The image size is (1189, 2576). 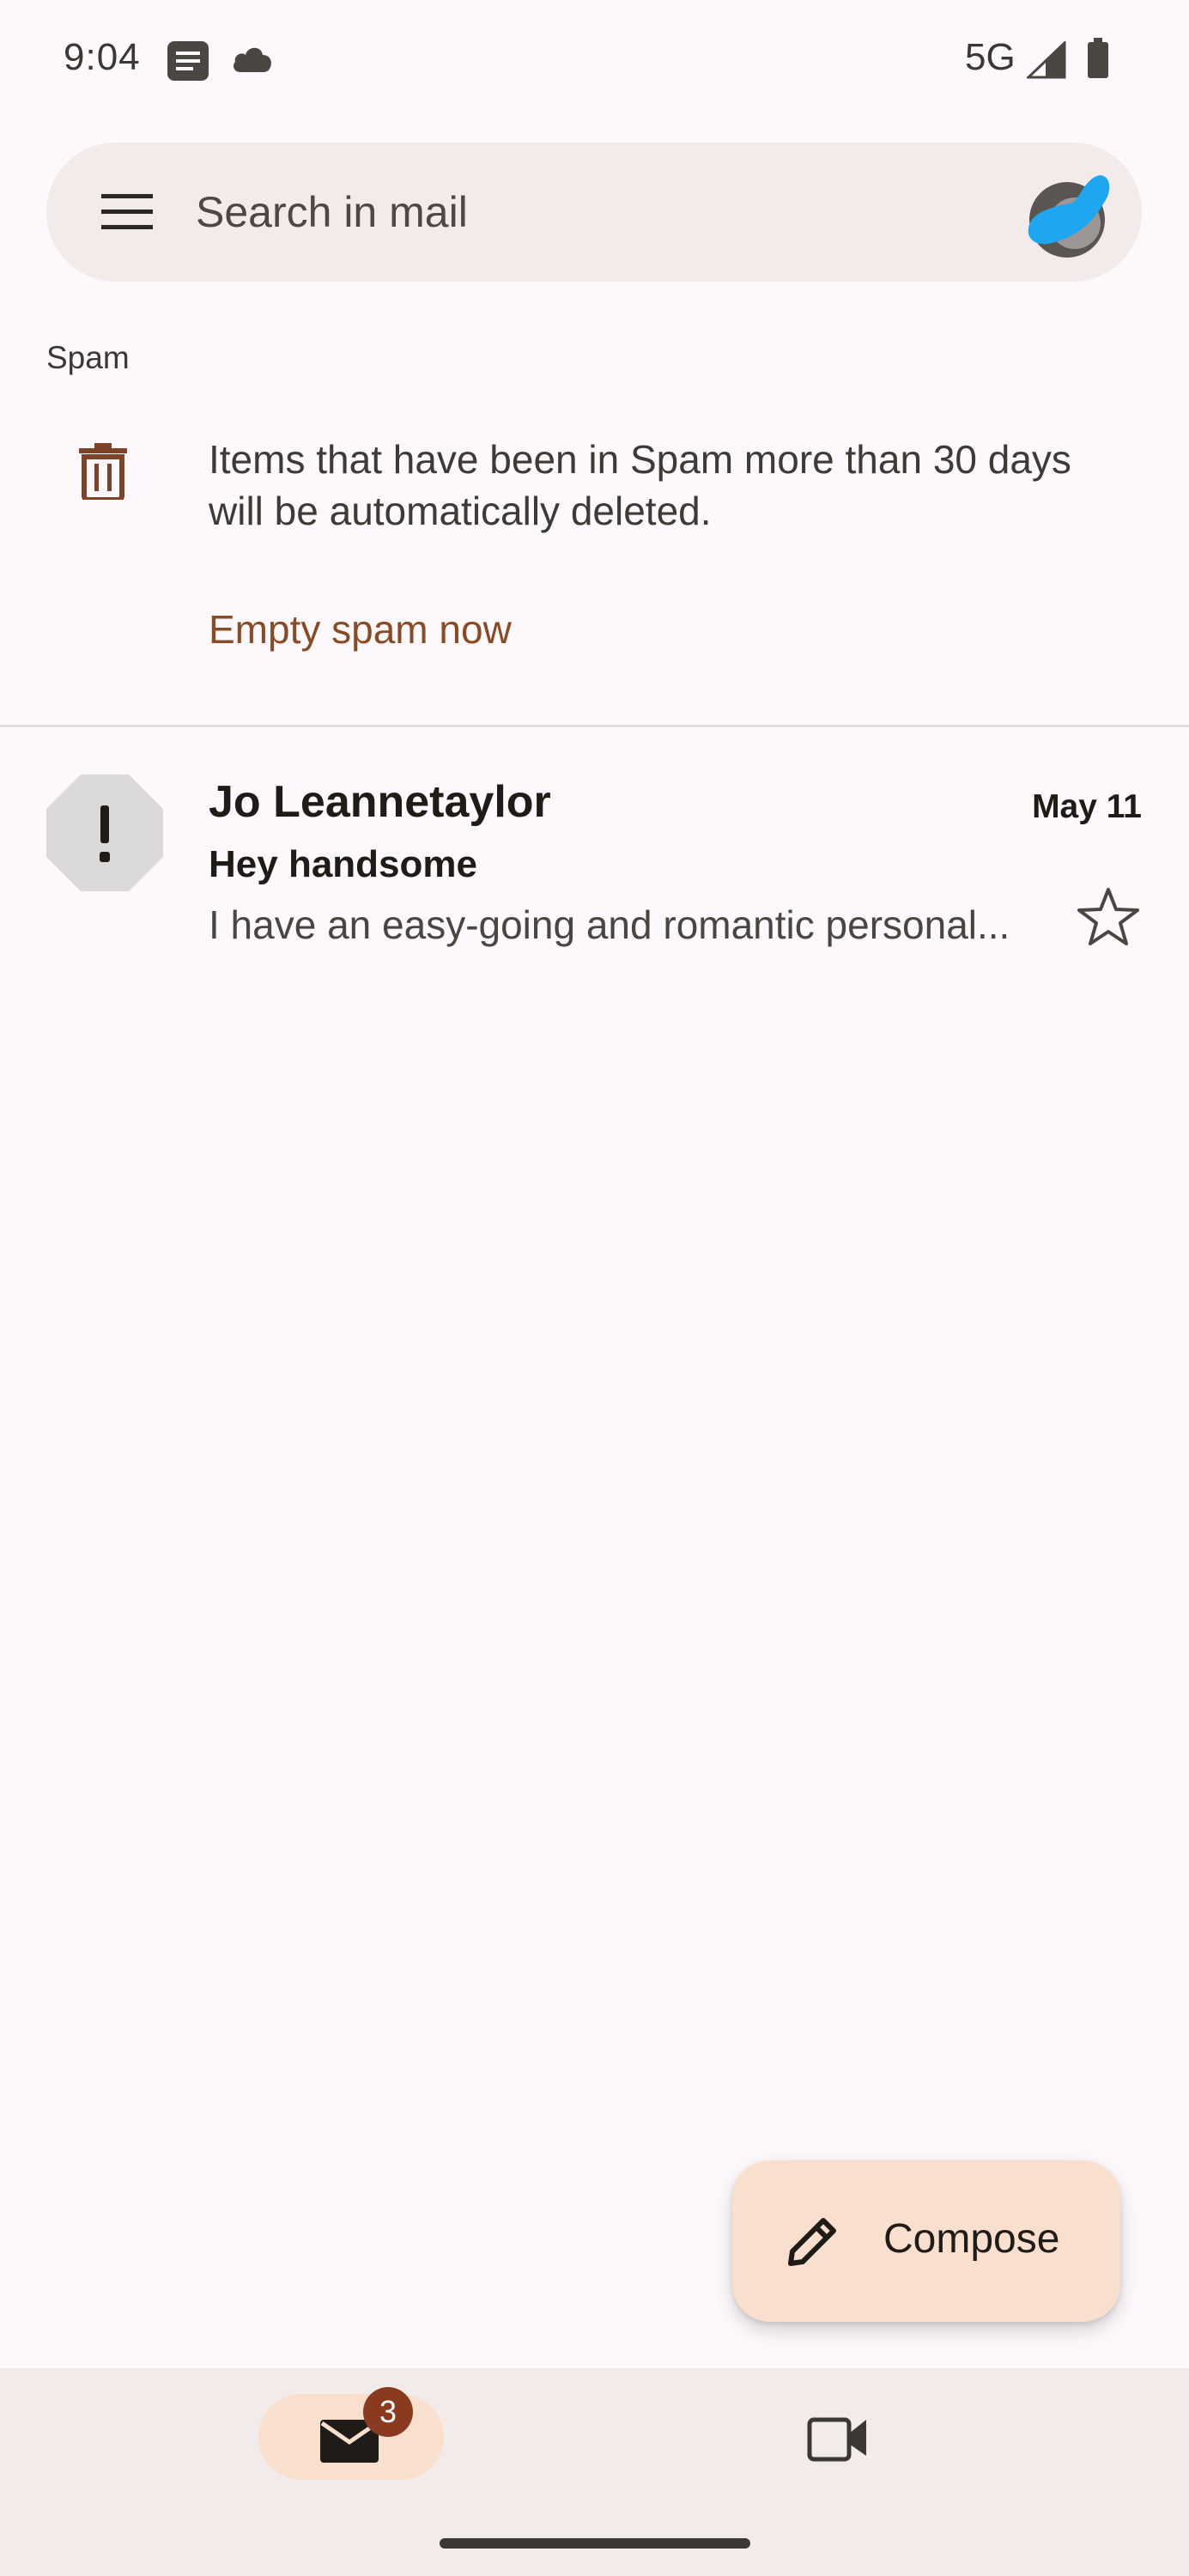 What do you see at coordinates (1046, 60) in the screenshot?
I see `signal-icon` at bounding box center [1046, 60].